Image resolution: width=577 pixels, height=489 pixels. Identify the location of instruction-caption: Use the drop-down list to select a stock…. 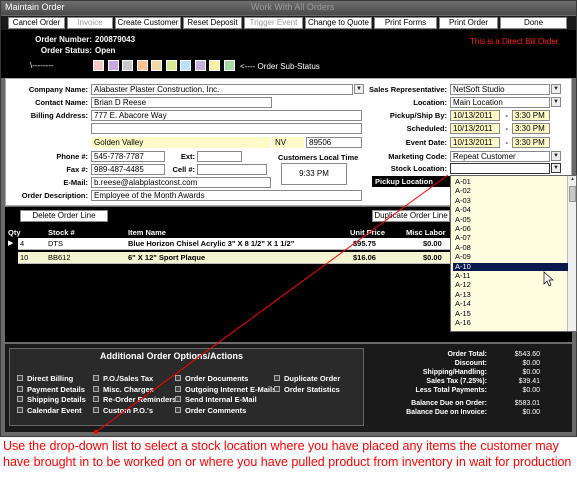
(287, 454).